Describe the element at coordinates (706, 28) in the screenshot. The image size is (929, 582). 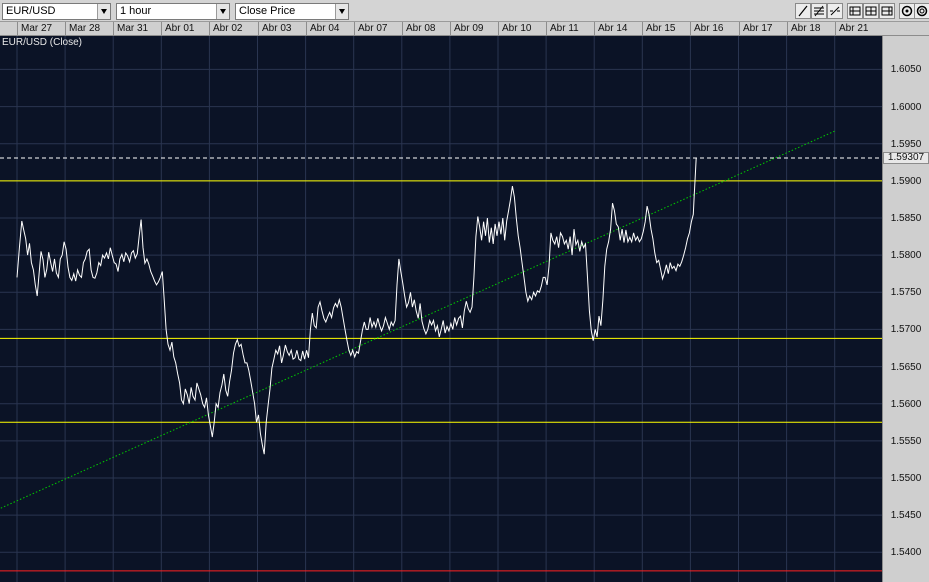
I see `date-tick-label: Abr 16` at that location.